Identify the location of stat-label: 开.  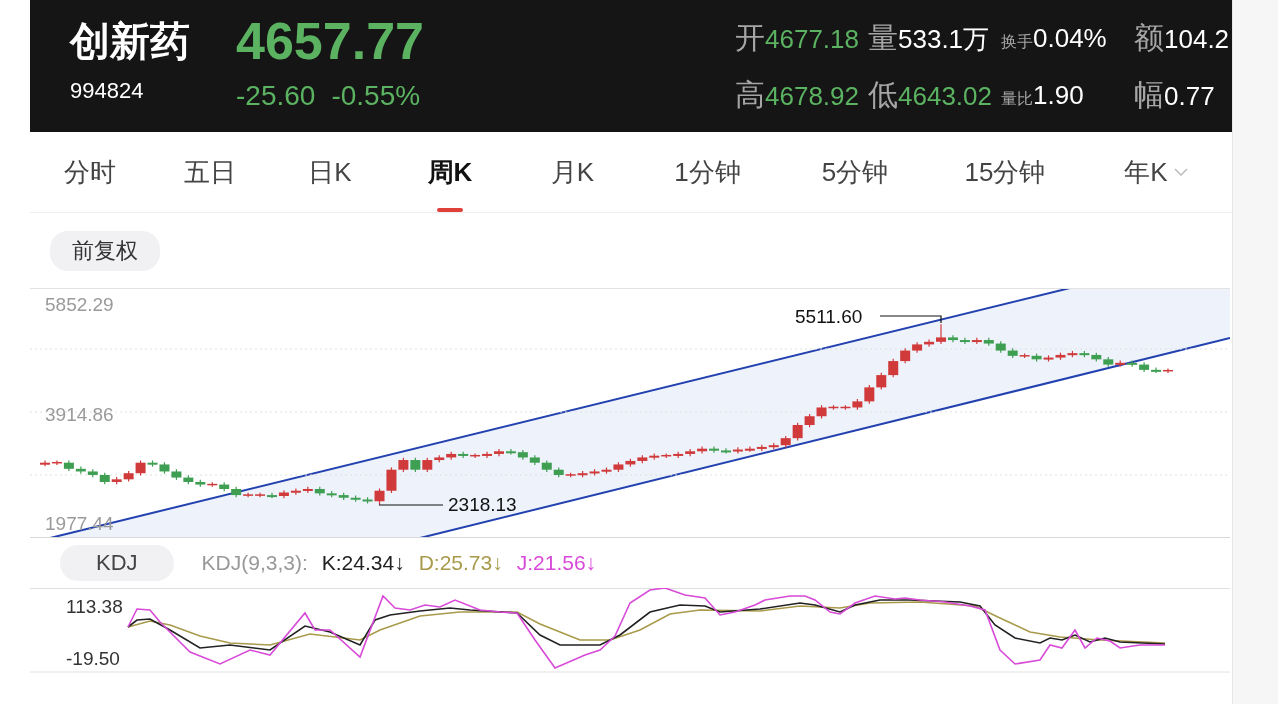
(750, 37).